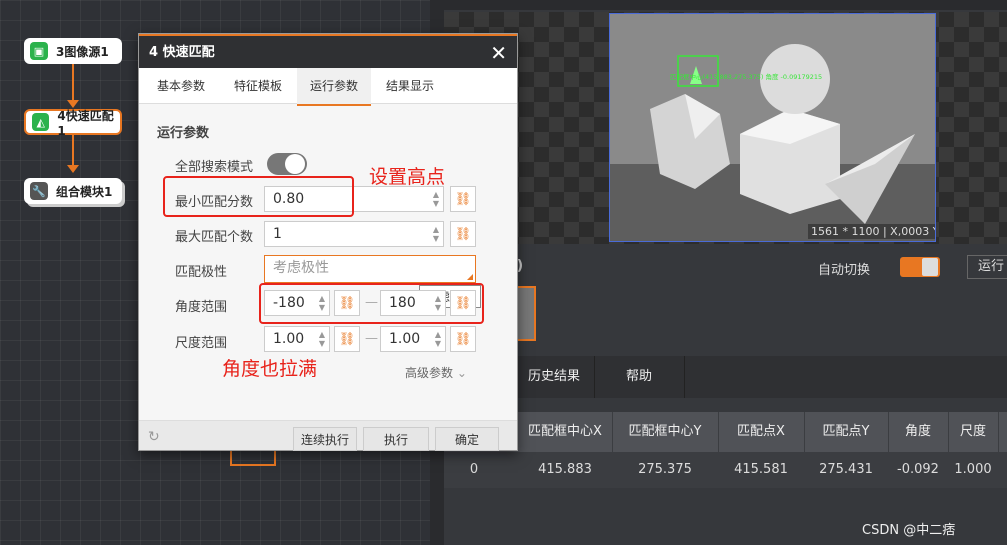 This screenshot has height=545, width=1007. I want to click on confirm-button: 确定, so click(467, 439).